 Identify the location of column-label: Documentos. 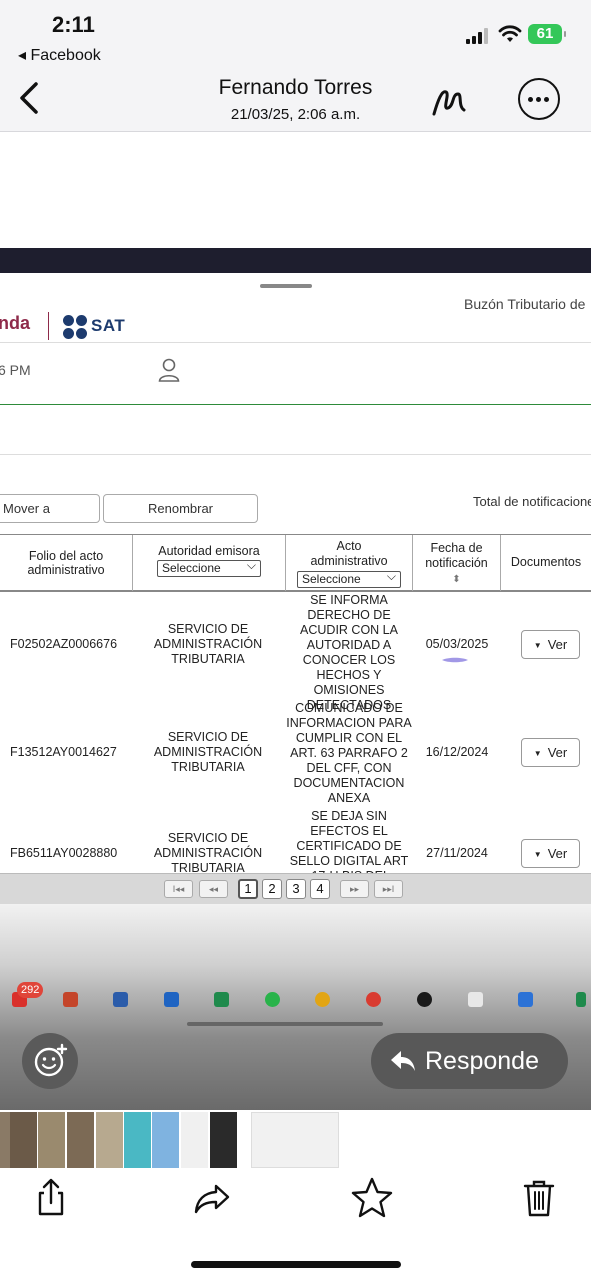
(546, 562).